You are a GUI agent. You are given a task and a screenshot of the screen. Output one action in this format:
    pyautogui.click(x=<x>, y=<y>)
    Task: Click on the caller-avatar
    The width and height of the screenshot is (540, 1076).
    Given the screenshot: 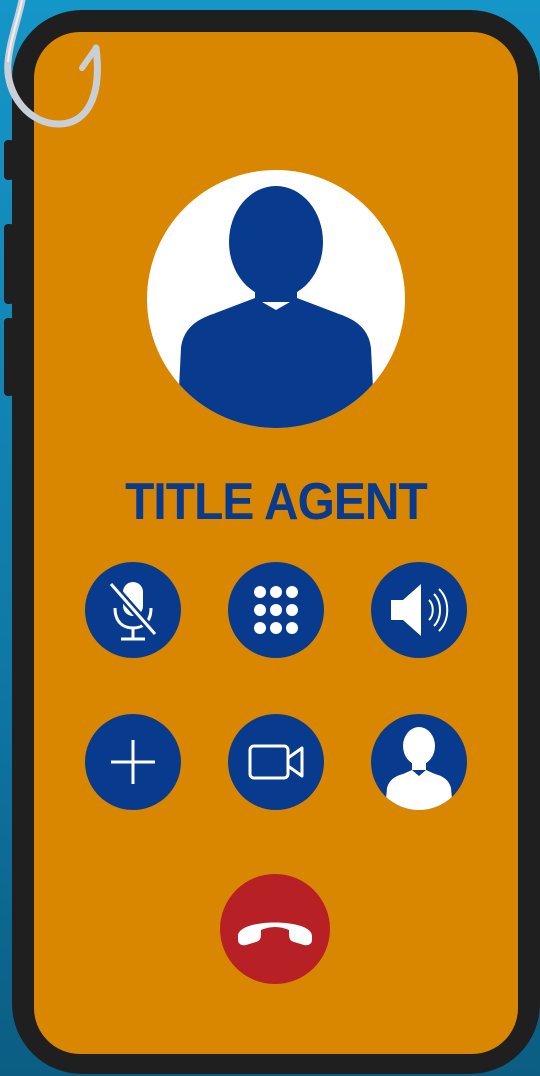 What is the action you would take?
    pyautogui.click(x=276, y=299)
    